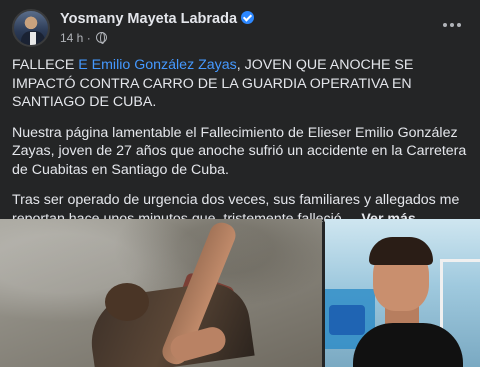 This screenshot has width=480, height=367. What do you see at coordinates (452, 25) in the screenshot?
I see `more-options-icon` at bounding box center [452, 25].